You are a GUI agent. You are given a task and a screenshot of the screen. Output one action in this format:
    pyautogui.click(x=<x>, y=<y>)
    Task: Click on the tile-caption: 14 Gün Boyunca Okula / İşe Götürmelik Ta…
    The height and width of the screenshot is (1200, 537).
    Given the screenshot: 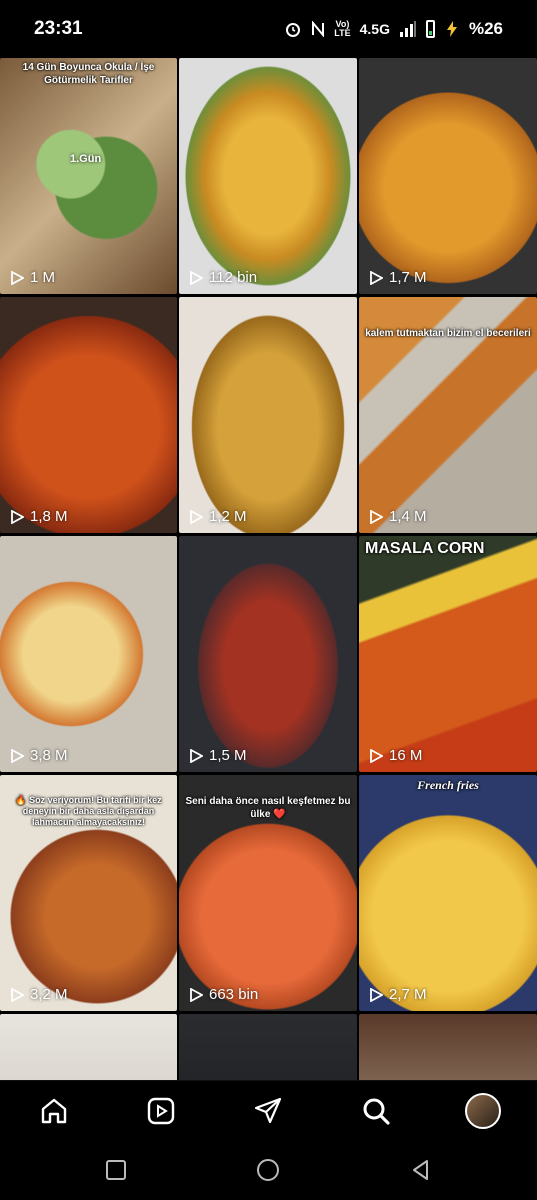 What is the action you would take?
    pyautogui.click(x=88, y=74)
    